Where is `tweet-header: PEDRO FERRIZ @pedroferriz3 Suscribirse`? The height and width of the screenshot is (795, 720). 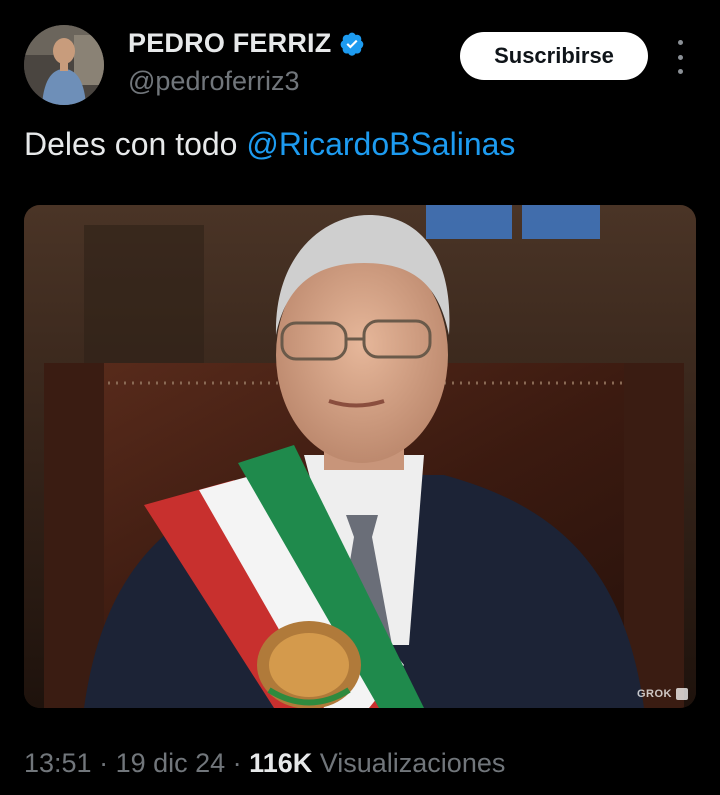 tweet-header: PEDRO FERRIZ @pedroferriz3 Suscribirse is located at coordinates (360, 55).